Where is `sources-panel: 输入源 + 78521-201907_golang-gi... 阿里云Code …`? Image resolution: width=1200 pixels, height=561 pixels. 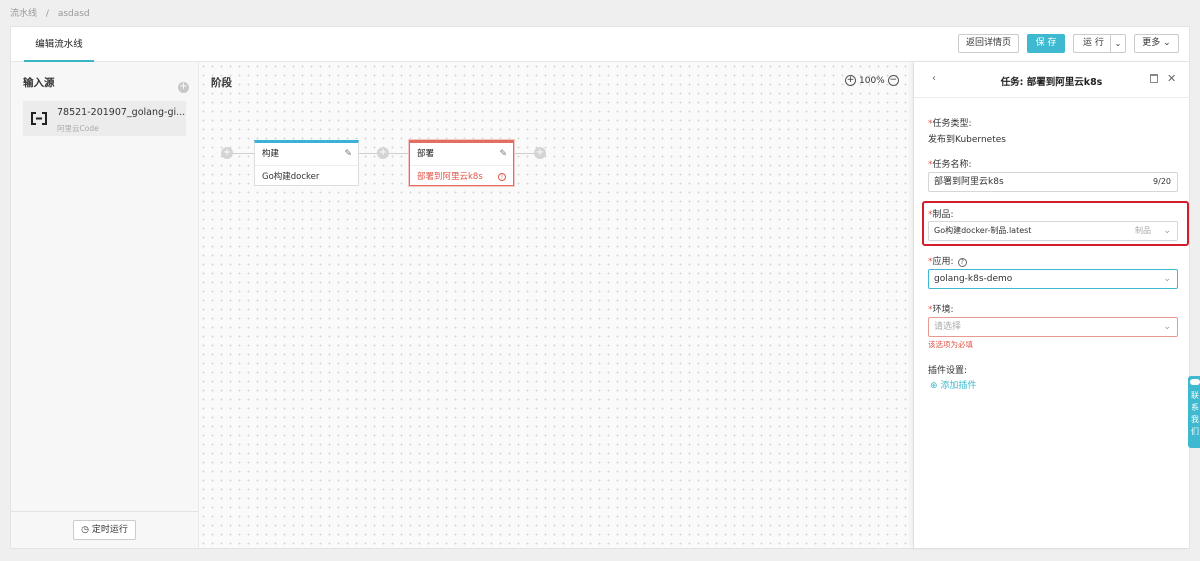
sources-panel: 输入源 + 78521-201907_golang-gi... 阿里云Code … is located at coordinates (105, 305).